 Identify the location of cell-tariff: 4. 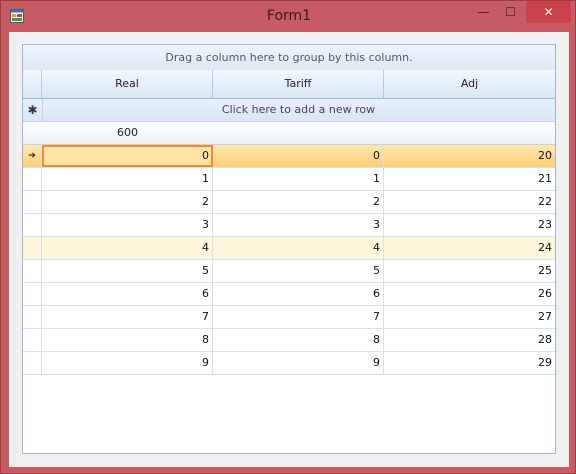
(298, 248).